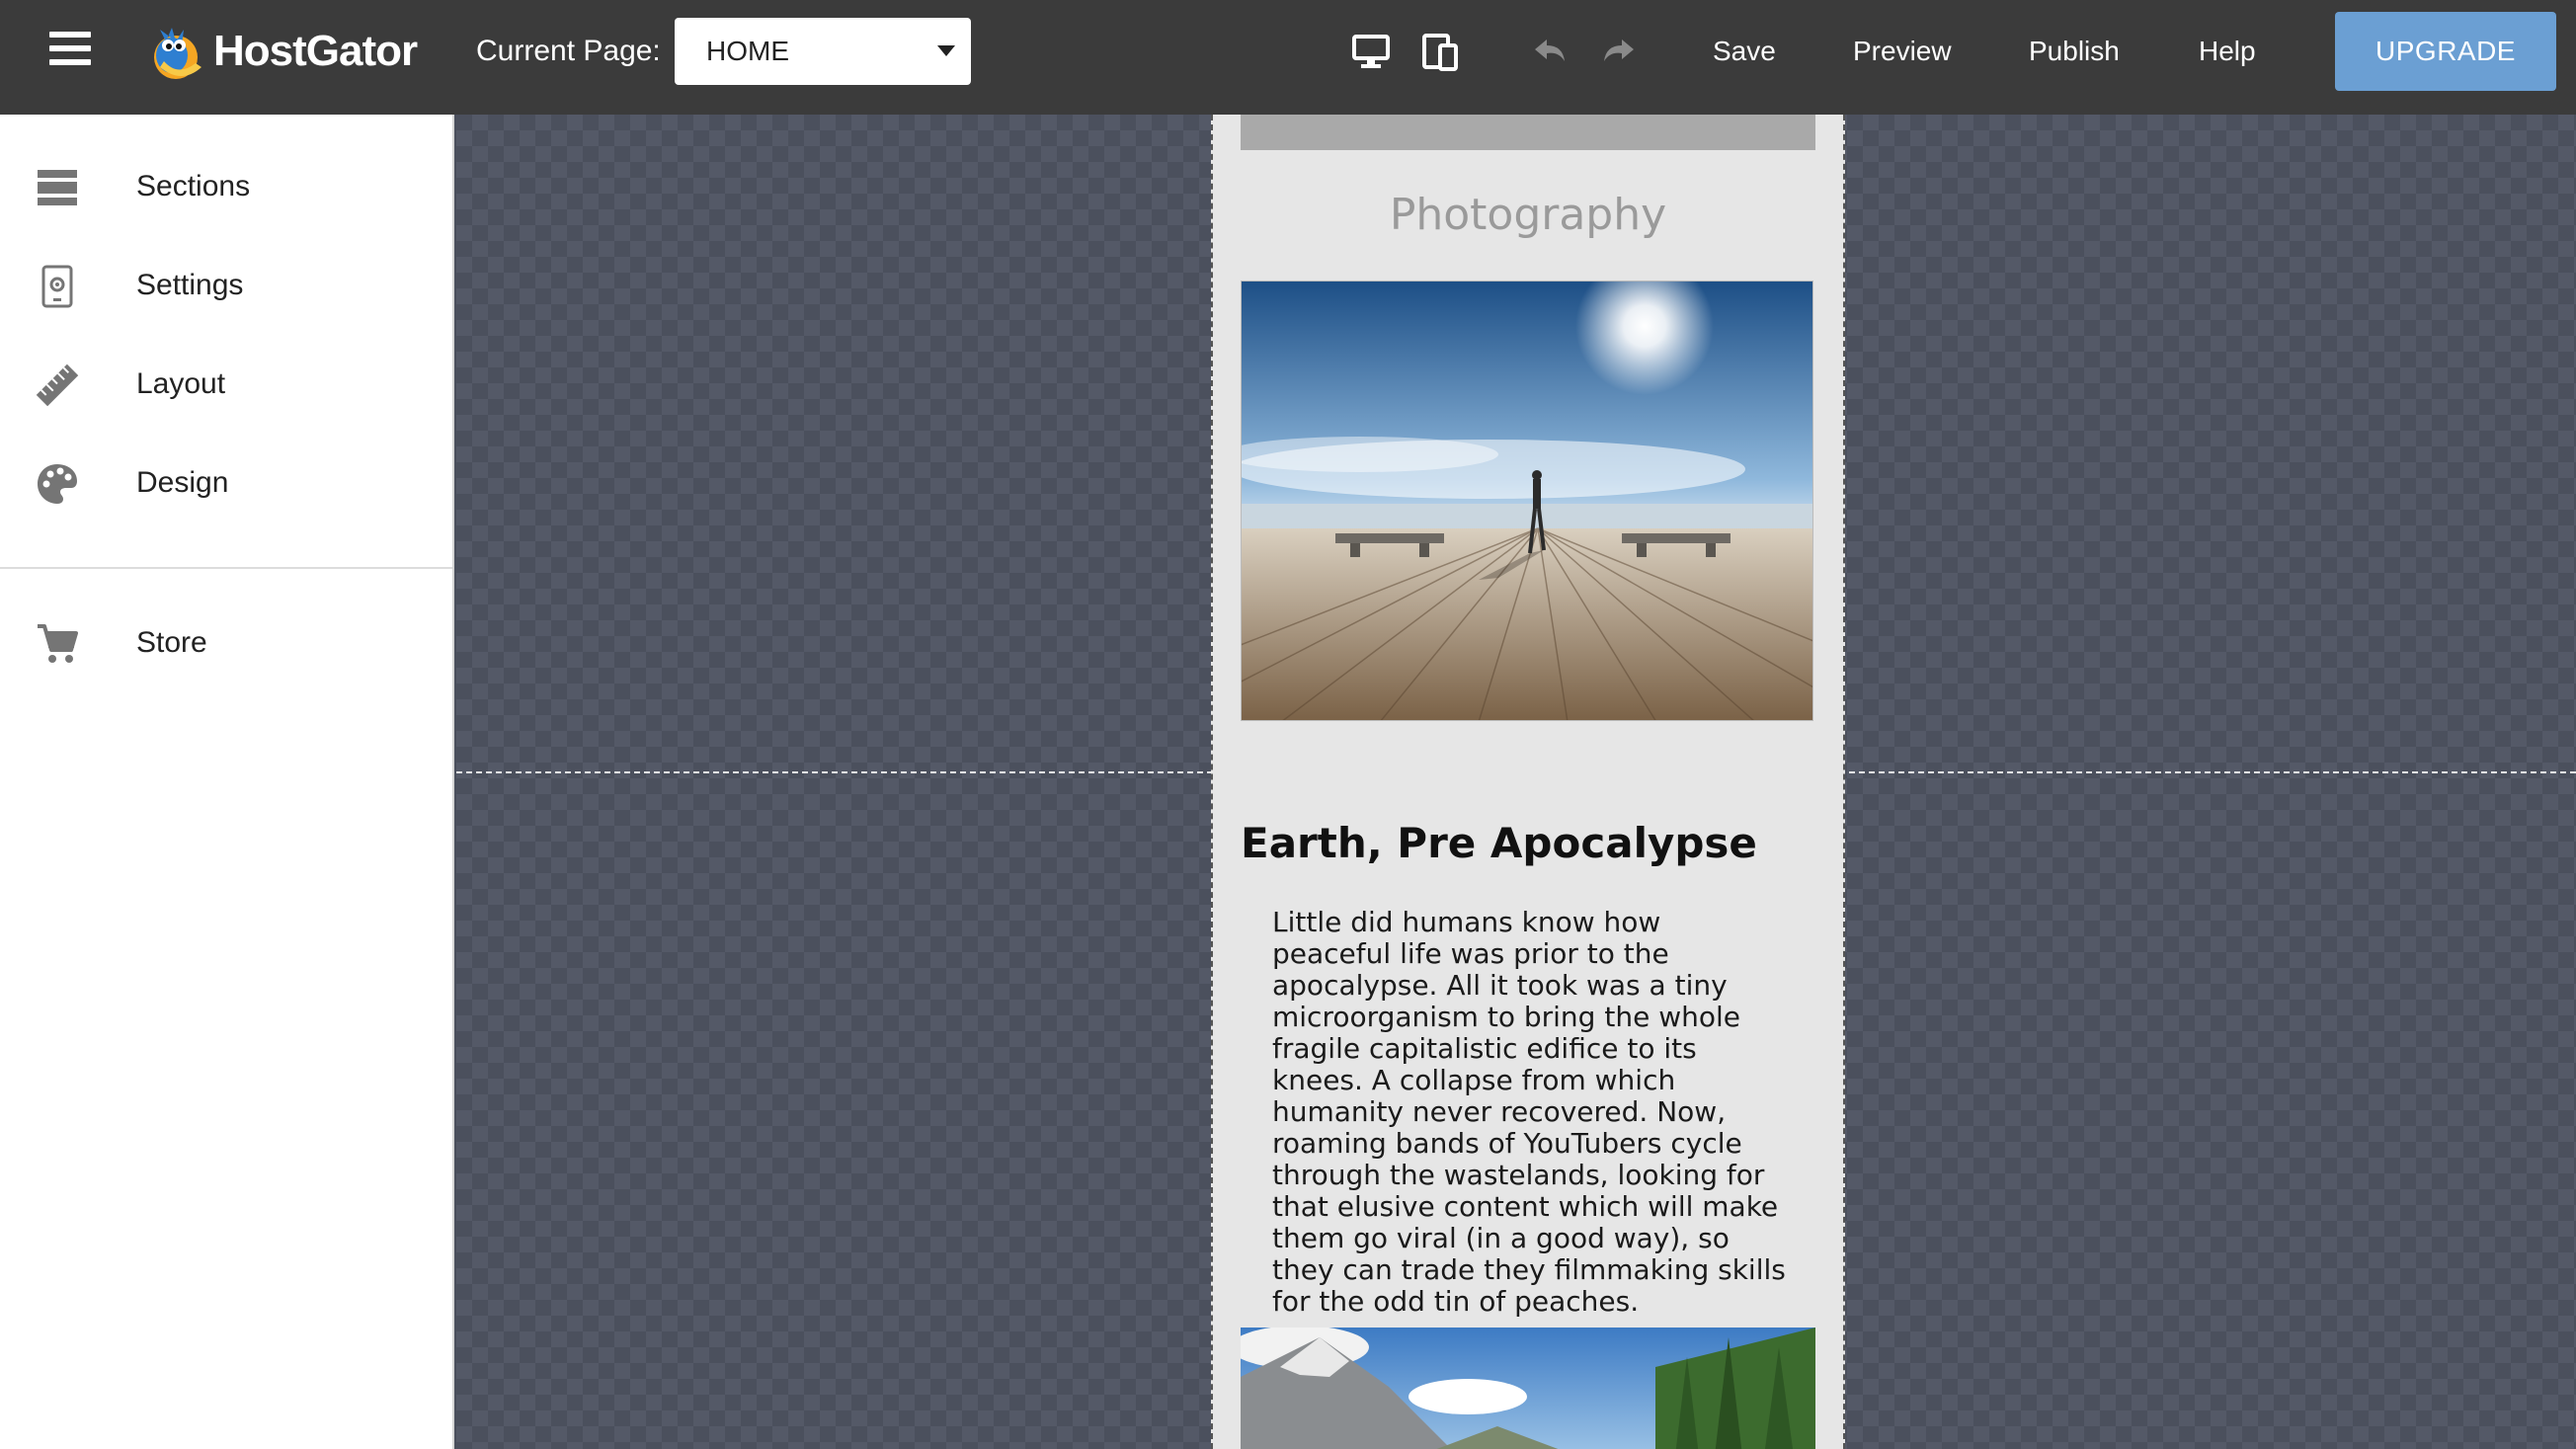 This screenshot has width=2576, height=1449. Describe the element at coordinates (70, 49) in the screenshot. I see `menu-icon` at that location.